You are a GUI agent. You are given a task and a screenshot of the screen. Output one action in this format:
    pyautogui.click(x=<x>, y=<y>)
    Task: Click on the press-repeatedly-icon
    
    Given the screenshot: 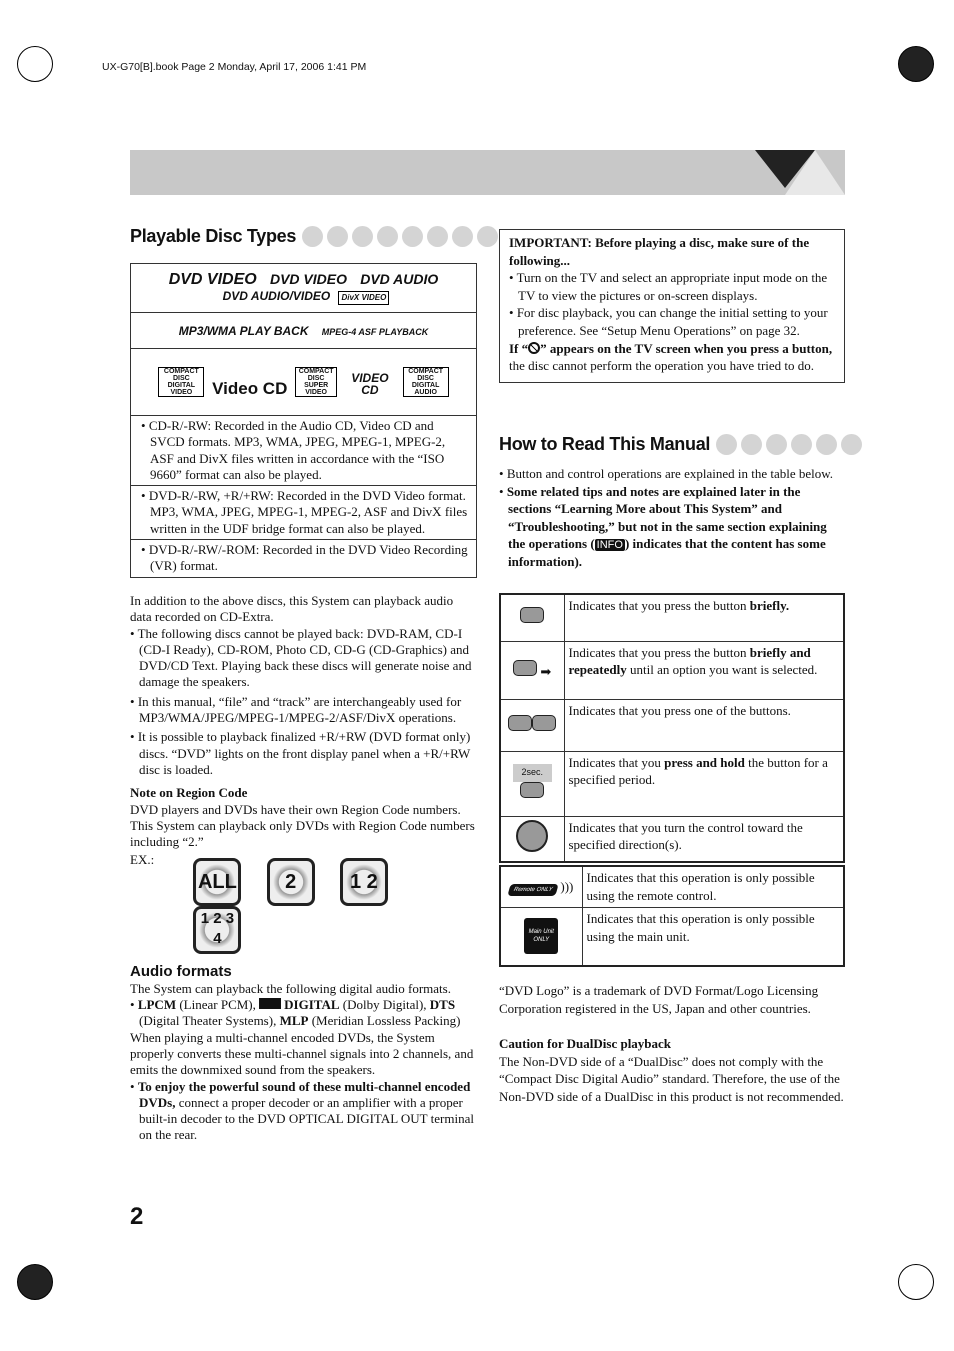 What is the action you would take?
    pyautogui.click(x=525, y=667)
    